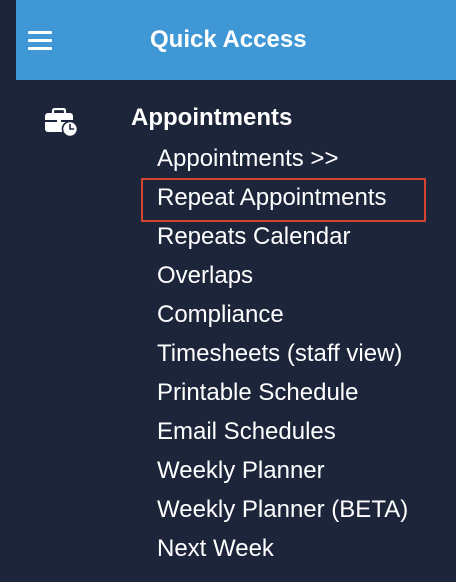  What do you see at coordinates (40, 41) in the screenshot?
I see `hamburger-menu-icon` at bounding box center [40, 41].